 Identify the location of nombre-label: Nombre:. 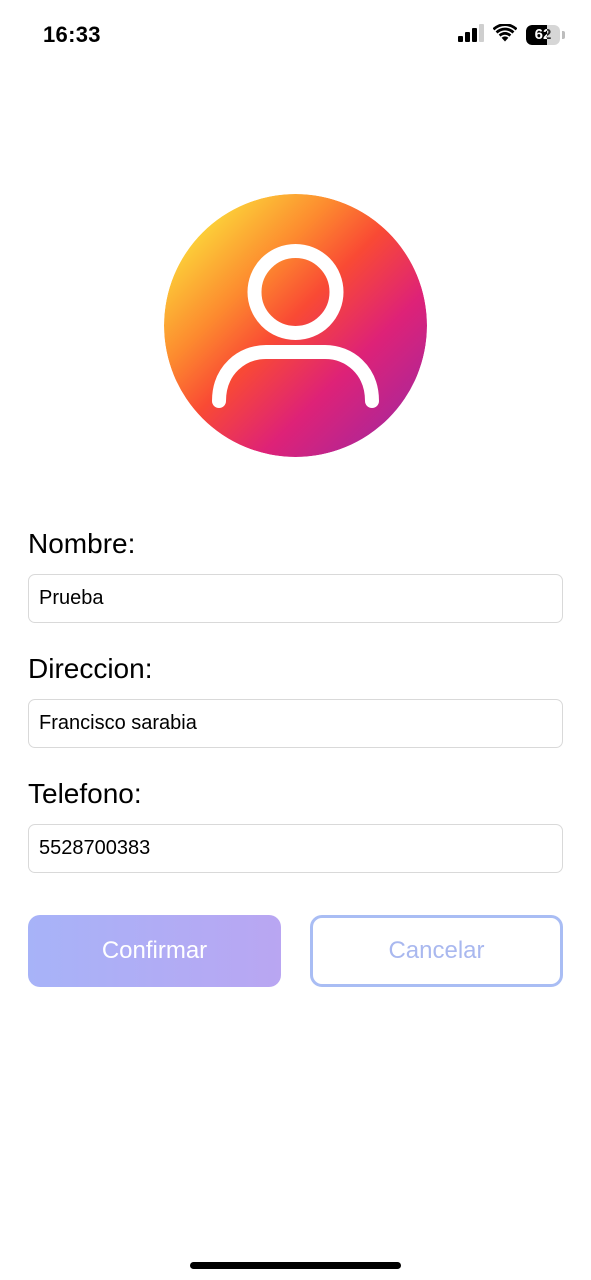
(82, 543).